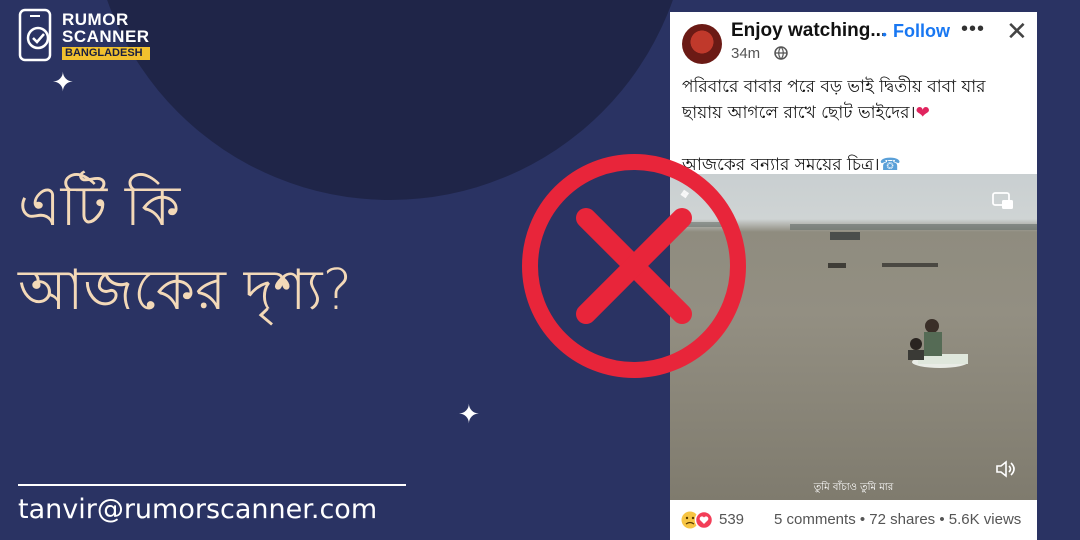 The width and height of the screenshot is (1080, 540). What do you see at coordinates (853, 487) in the screenshot?
I see `video-caption: তুমি বাঁচাও তুমি মার` at bounding box center [853, 487].